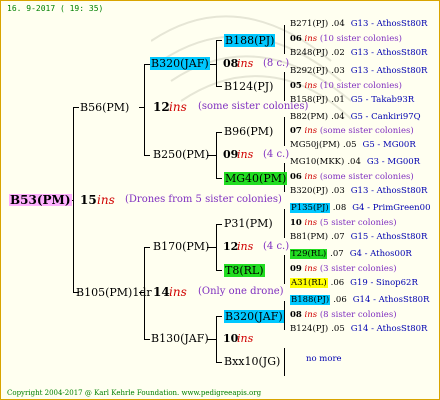 Image resolution: width=440 pixels, height=400 pixels. I want to click on node-p31: P31(PM), so click(248, 223).